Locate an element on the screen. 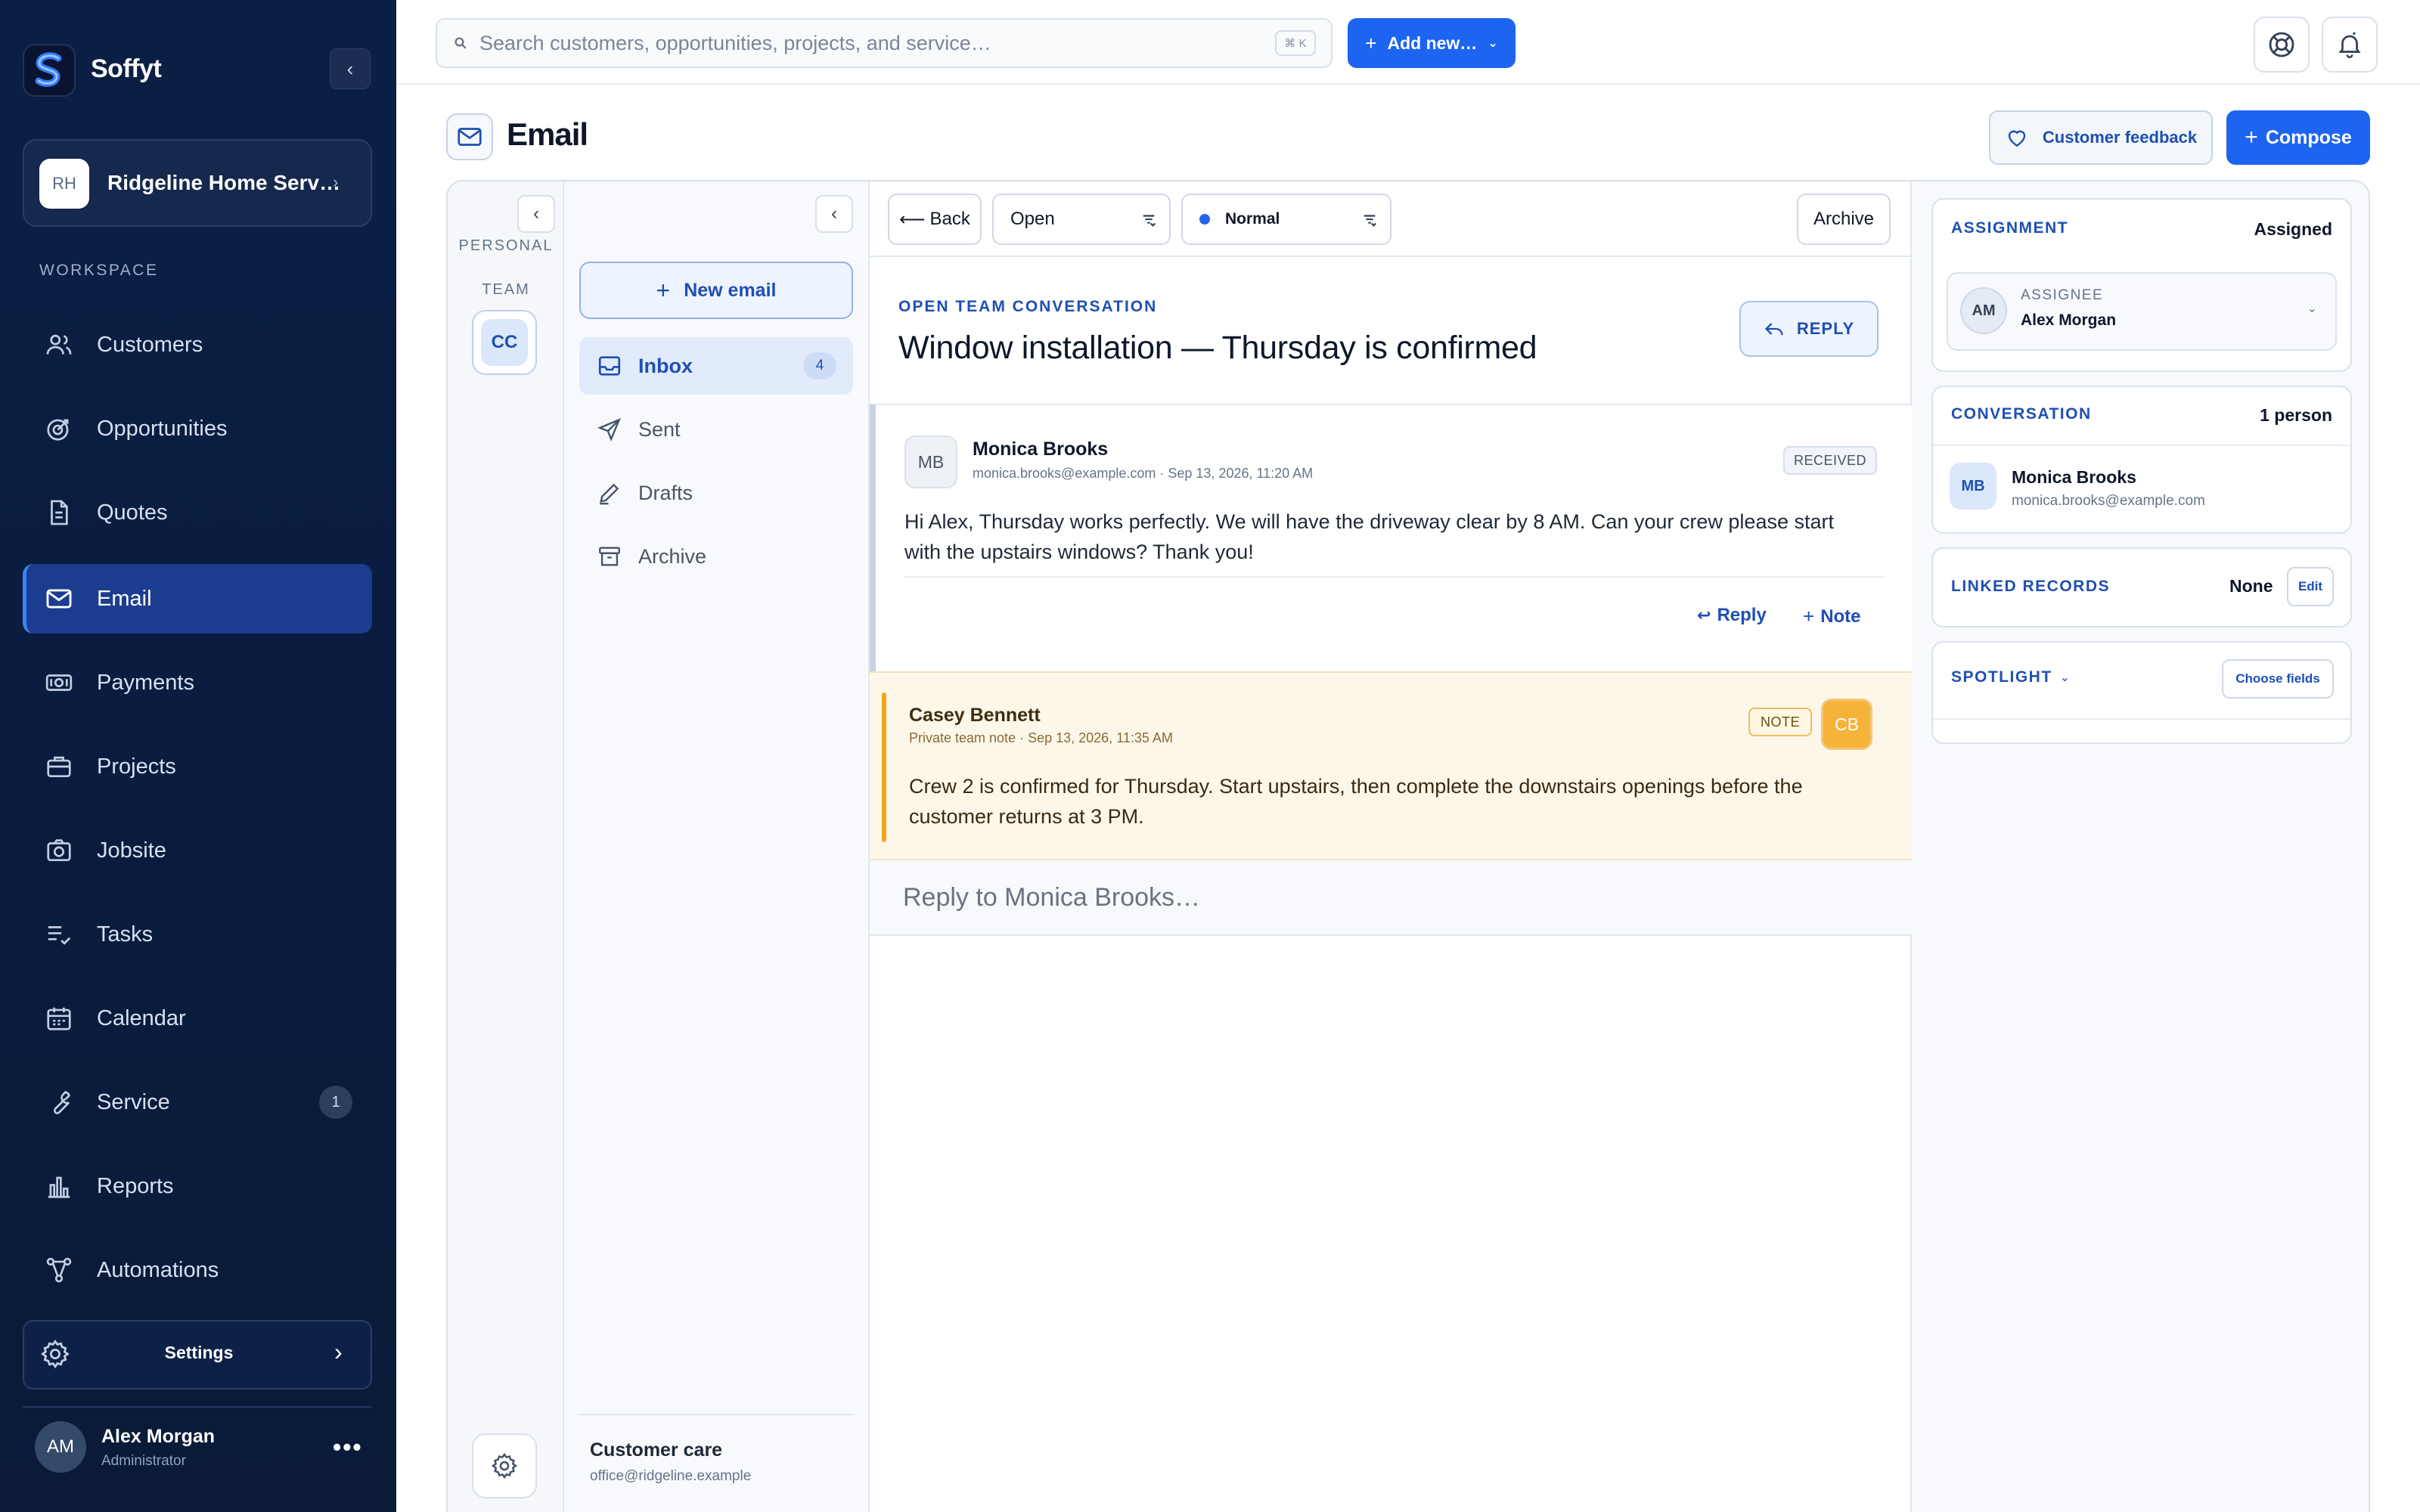 Image resolution: width=2420 pixels, height=1512 pixels. conversation-type: OPEN TEAM CONVERSATION is located at coordinates (1028, 307).